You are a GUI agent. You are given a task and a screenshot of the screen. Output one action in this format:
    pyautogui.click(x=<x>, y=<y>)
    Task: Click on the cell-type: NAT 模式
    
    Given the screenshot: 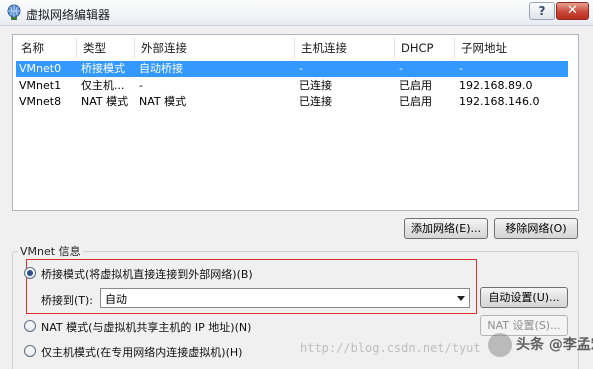 What is the action you would take?
    pyautogui.click(x=105, y=101)
    